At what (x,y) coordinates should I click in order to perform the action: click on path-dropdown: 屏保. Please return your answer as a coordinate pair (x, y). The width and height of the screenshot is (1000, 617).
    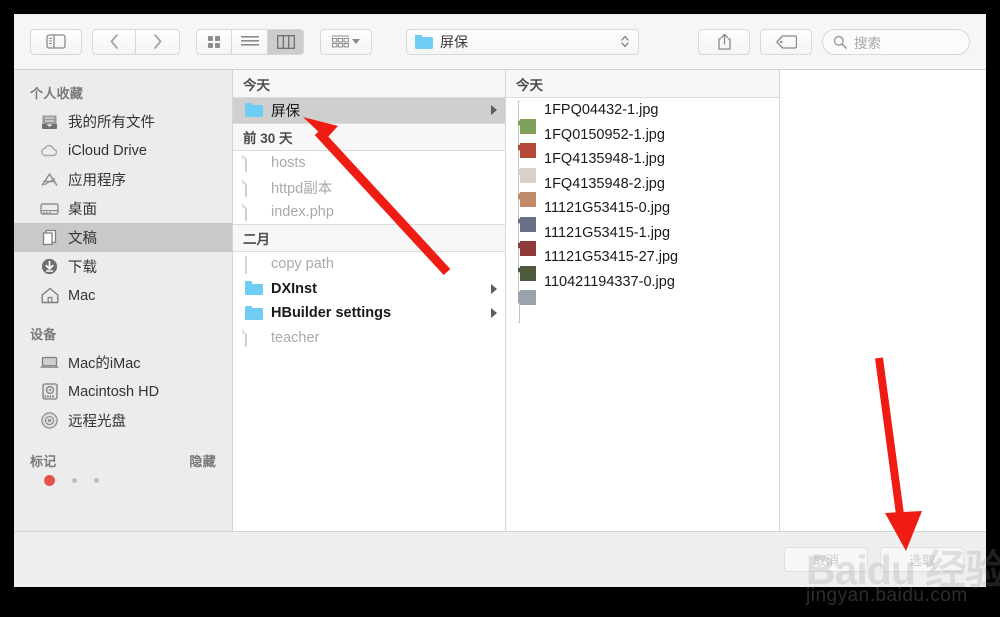
    Looking at the image, I should click on (522, 41).